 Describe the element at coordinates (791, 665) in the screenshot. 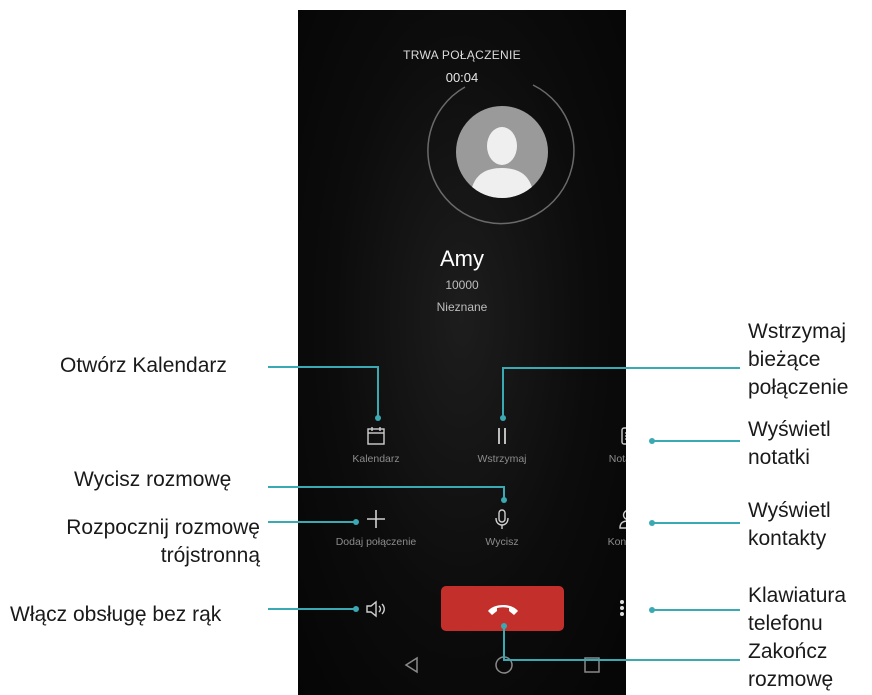

I see `annotation-end-call: Zakończ rozmowę` at that location.